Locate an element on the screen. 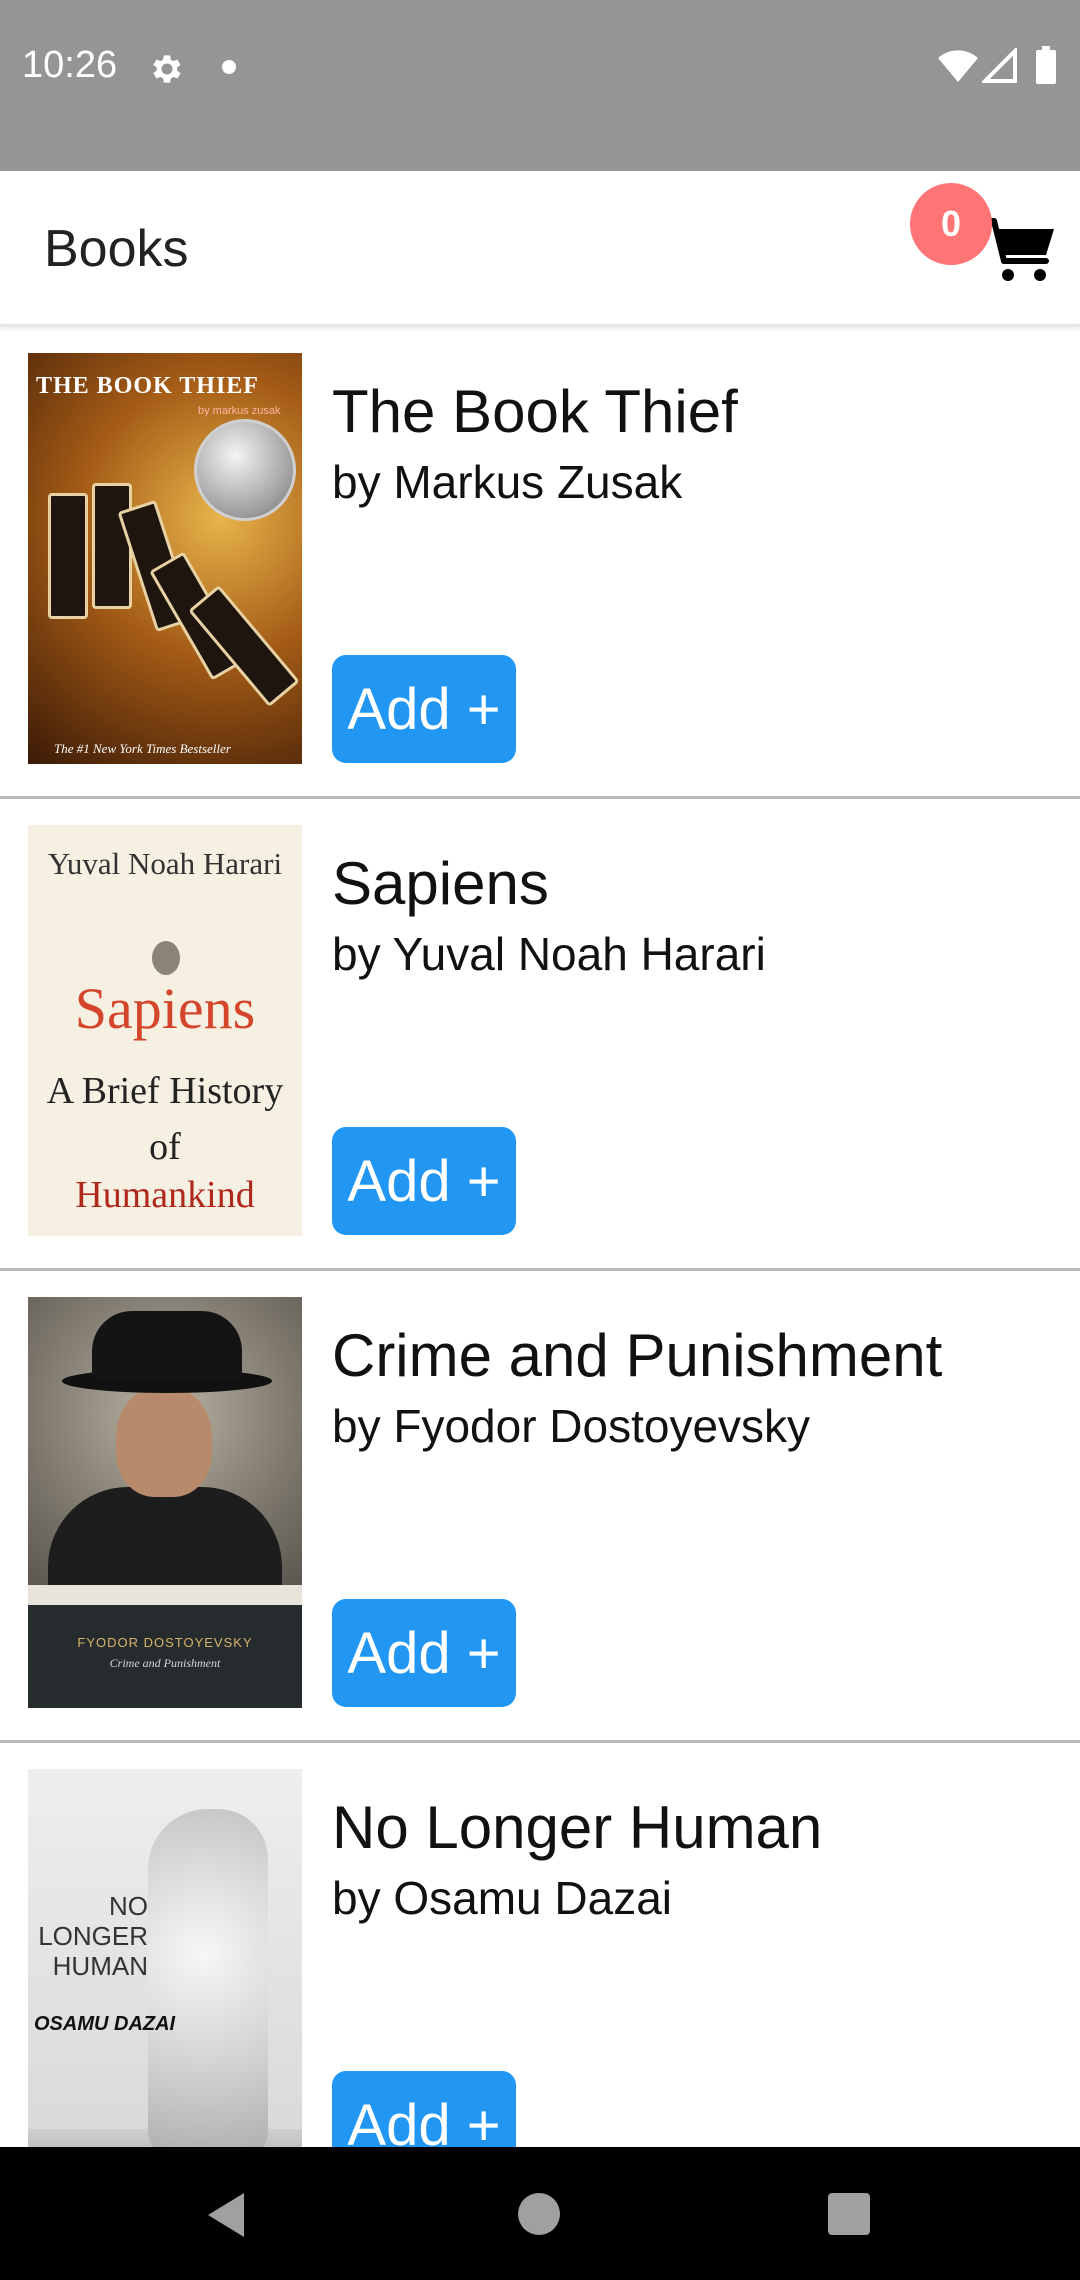 This screenshot has width=1080, height=2280. gear-icon is located at coordinates (167, 69).